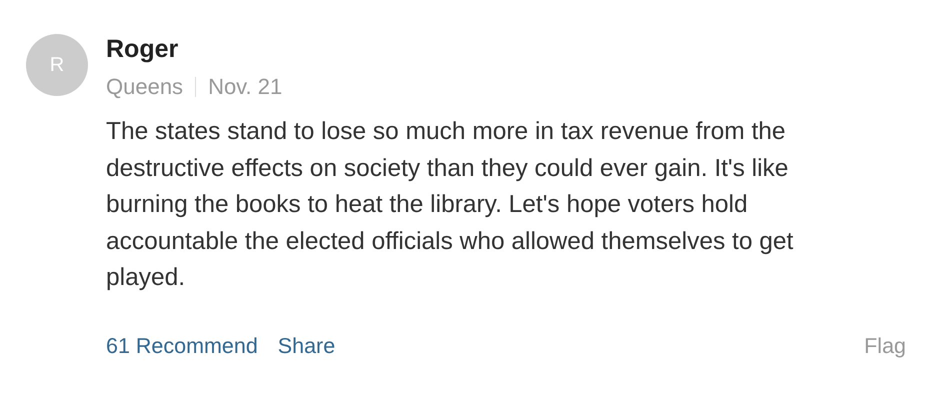 The width and height of the screenshot is (944, 406). I want to click on author-name: Roger, so click(143, 49).